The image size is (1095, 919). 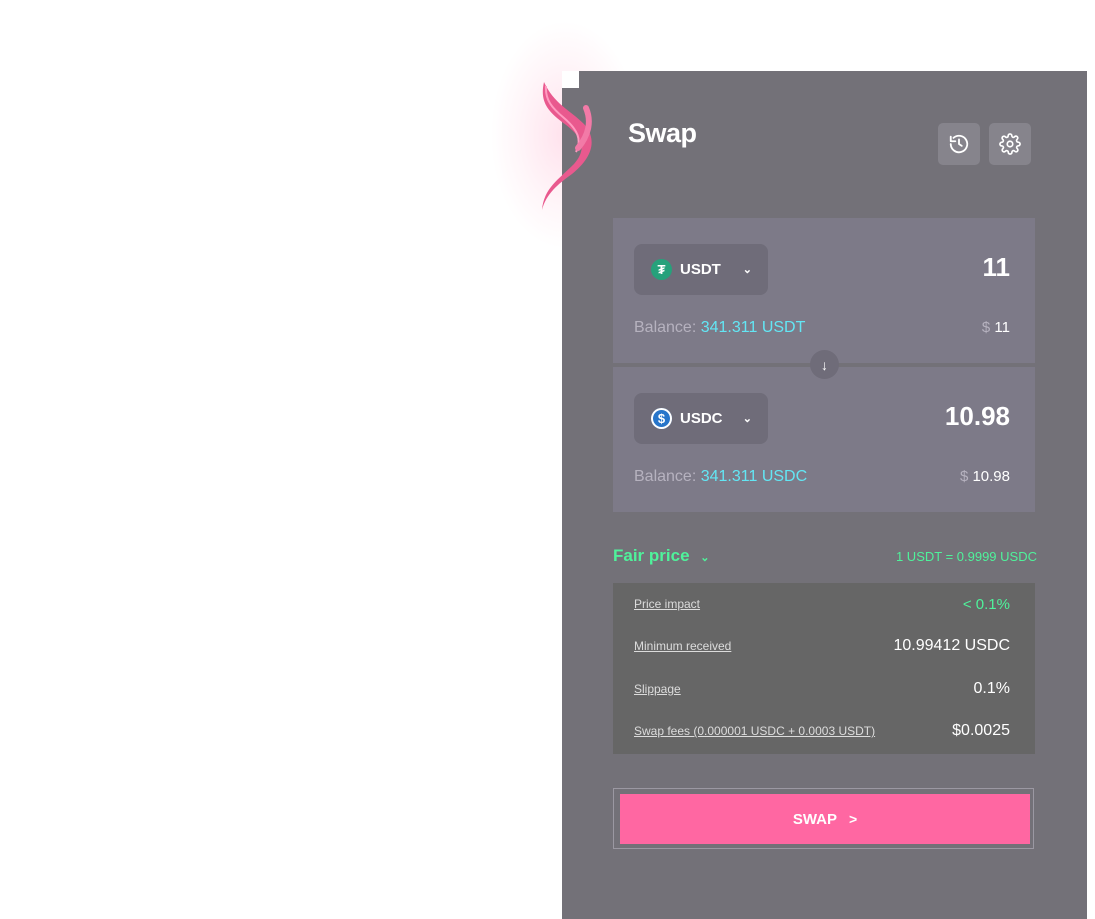 I want to click on detail-label: Slippage, so click(x=657, y=689).